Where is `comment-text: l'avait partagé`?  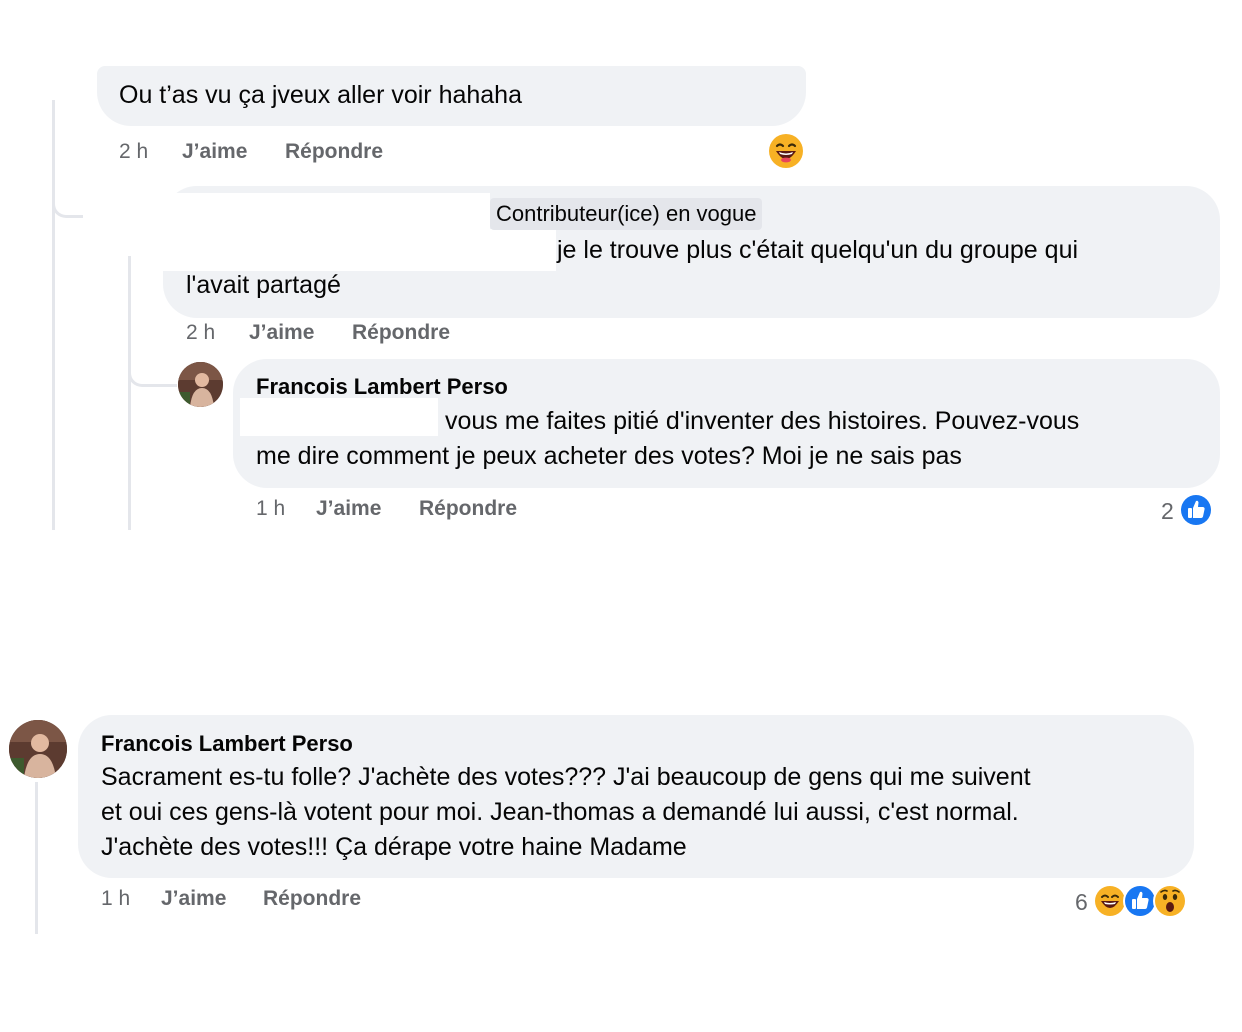
comment-text: l'avait partagé is located at coordinates (263, 285).